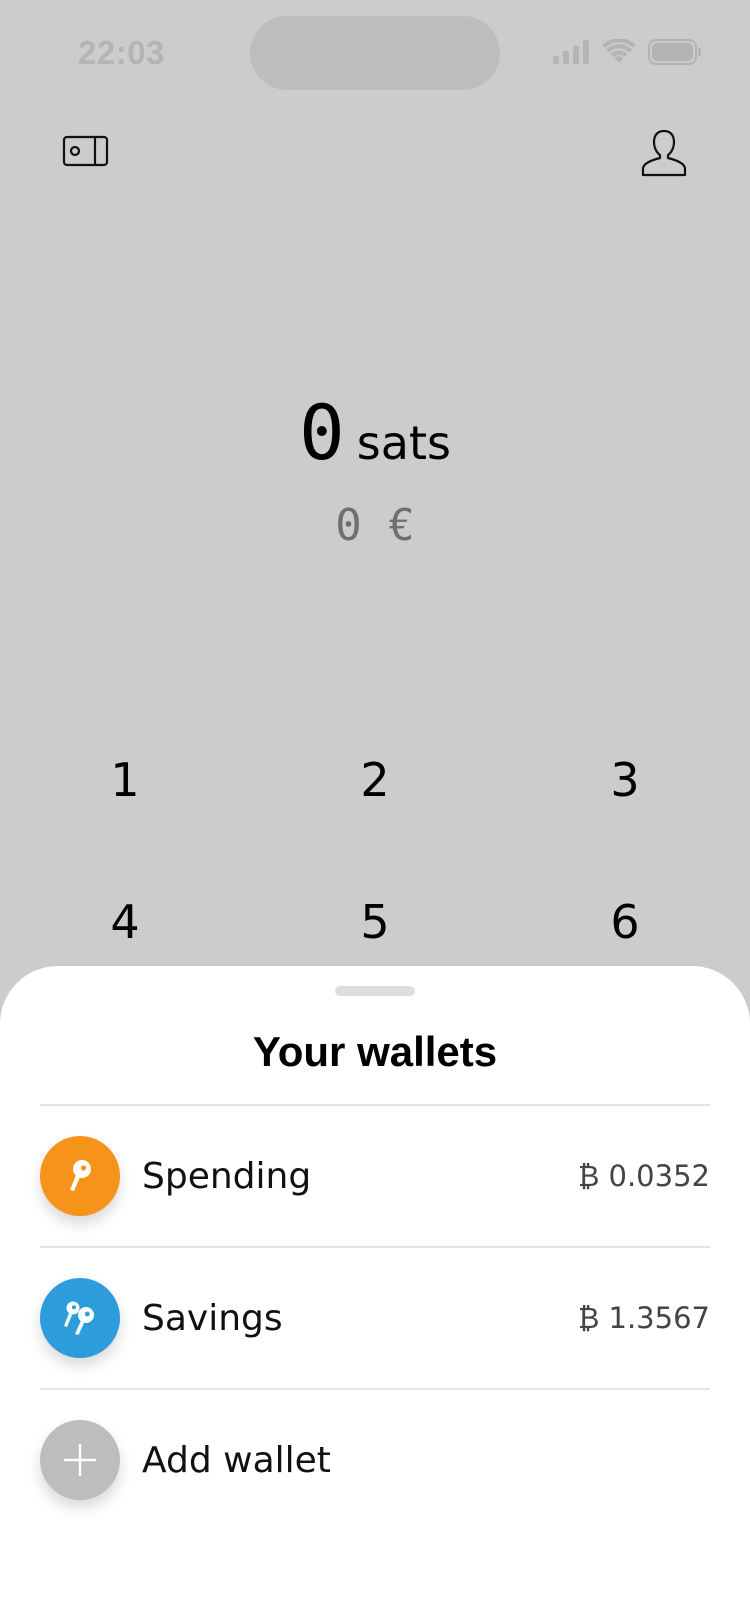  What do you see at coordinates (571, 52) in the screenshot?
I see `cellular-signal-icon` at bounding box center [571, 52].